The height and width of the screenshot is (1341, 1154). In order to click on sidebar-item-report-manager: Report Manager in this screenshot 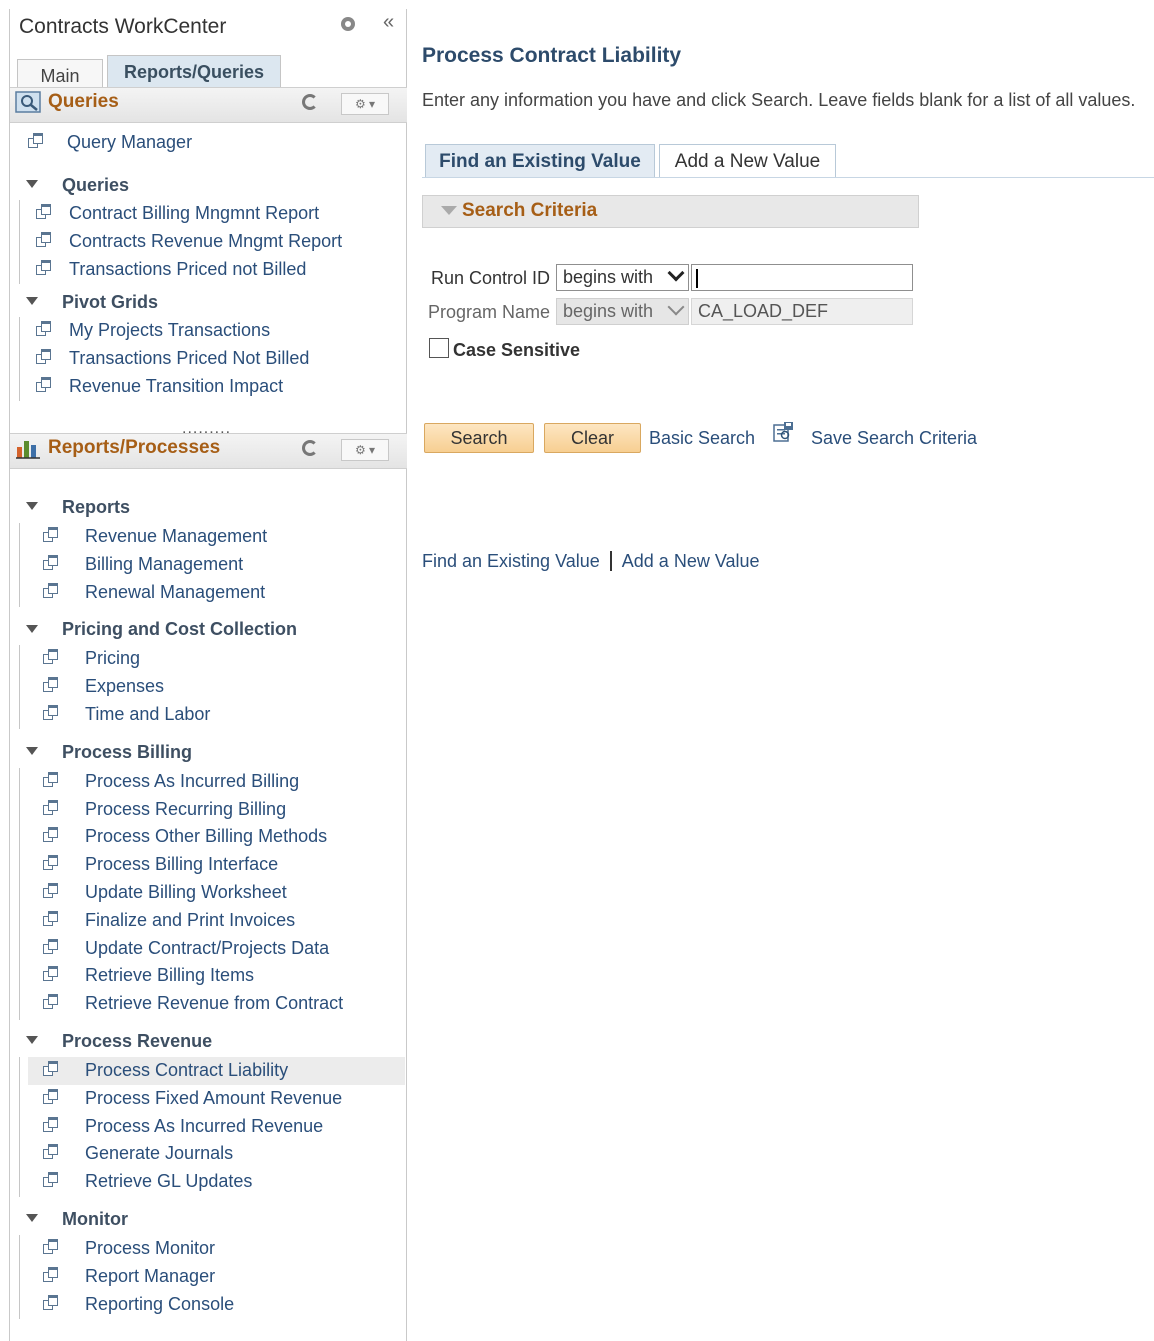, I will do `click(216, 1277)`.